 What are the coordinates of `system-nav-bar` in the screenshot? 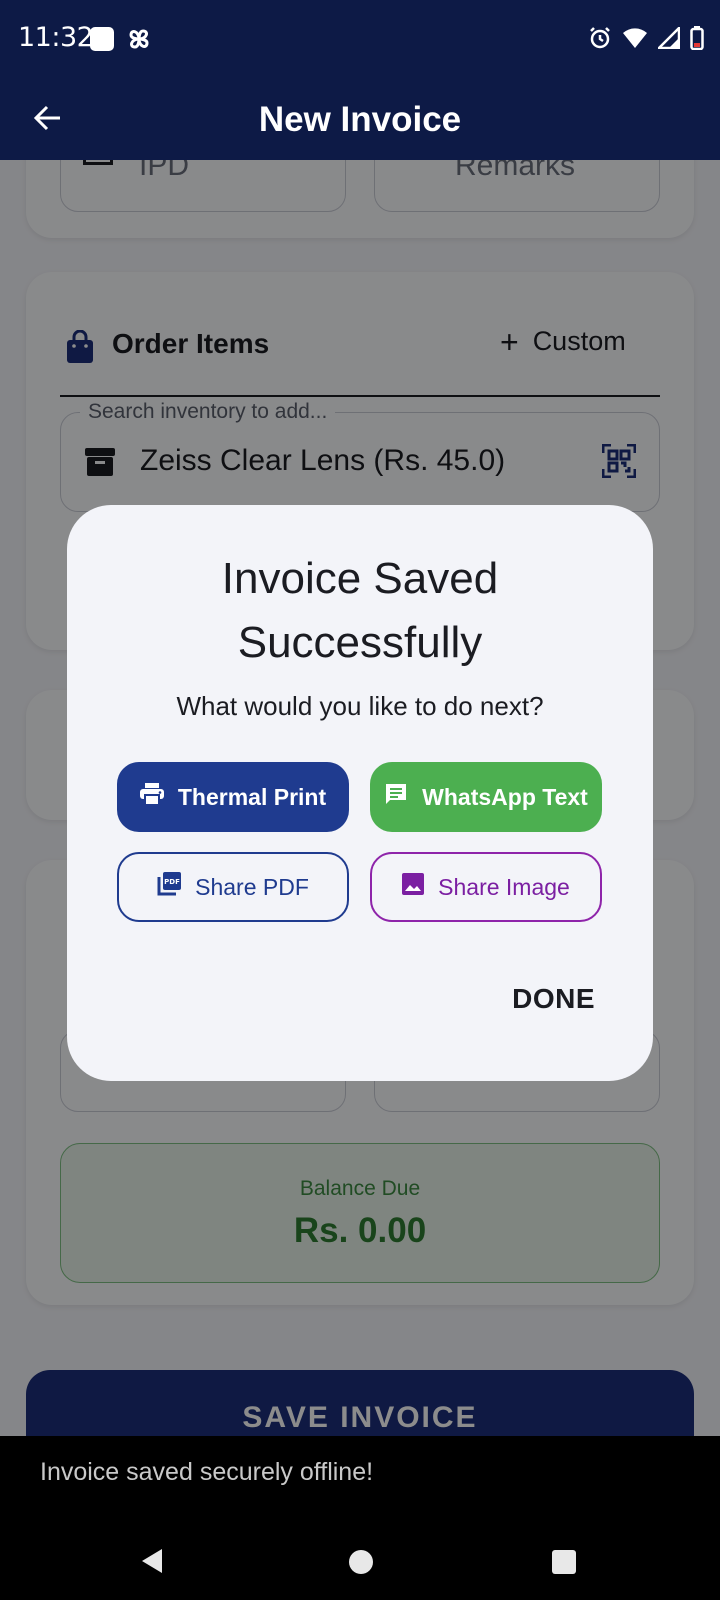 It's located at (360, 1558).